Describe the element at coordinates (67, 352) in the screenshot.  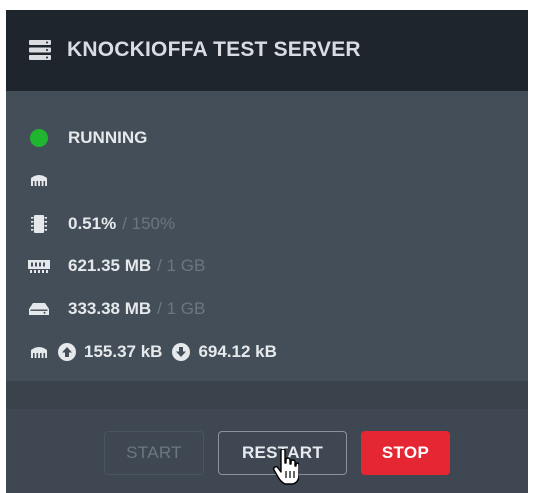
I see `upload-arrow-icon` at that location.